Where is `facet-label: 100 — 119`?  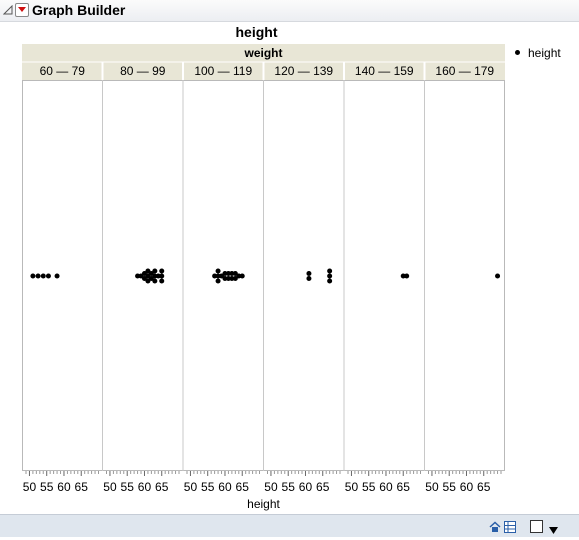
facet-label: 100 — 119 is located at coordinates (223, 71).